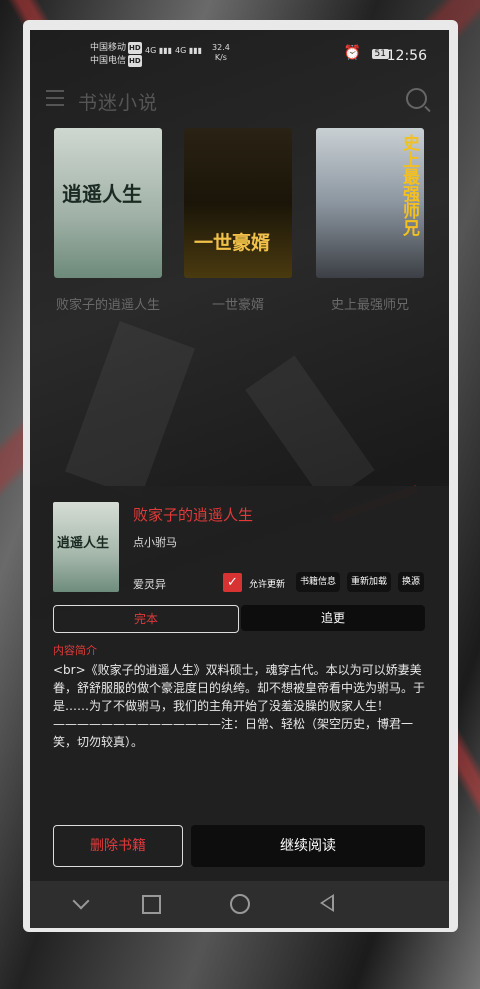 Image resolution: width=480 pixels, height=989 pixels. I want to click on carrier-2: 中国电信 HD, so click(116, 61).